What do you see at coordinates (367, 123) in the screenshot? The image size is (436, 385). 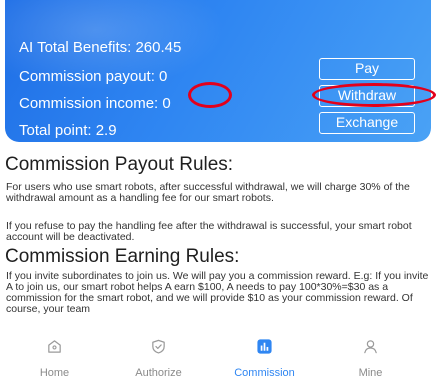 I see `exchange-button: Exchange` at bounding box center [367, 123].